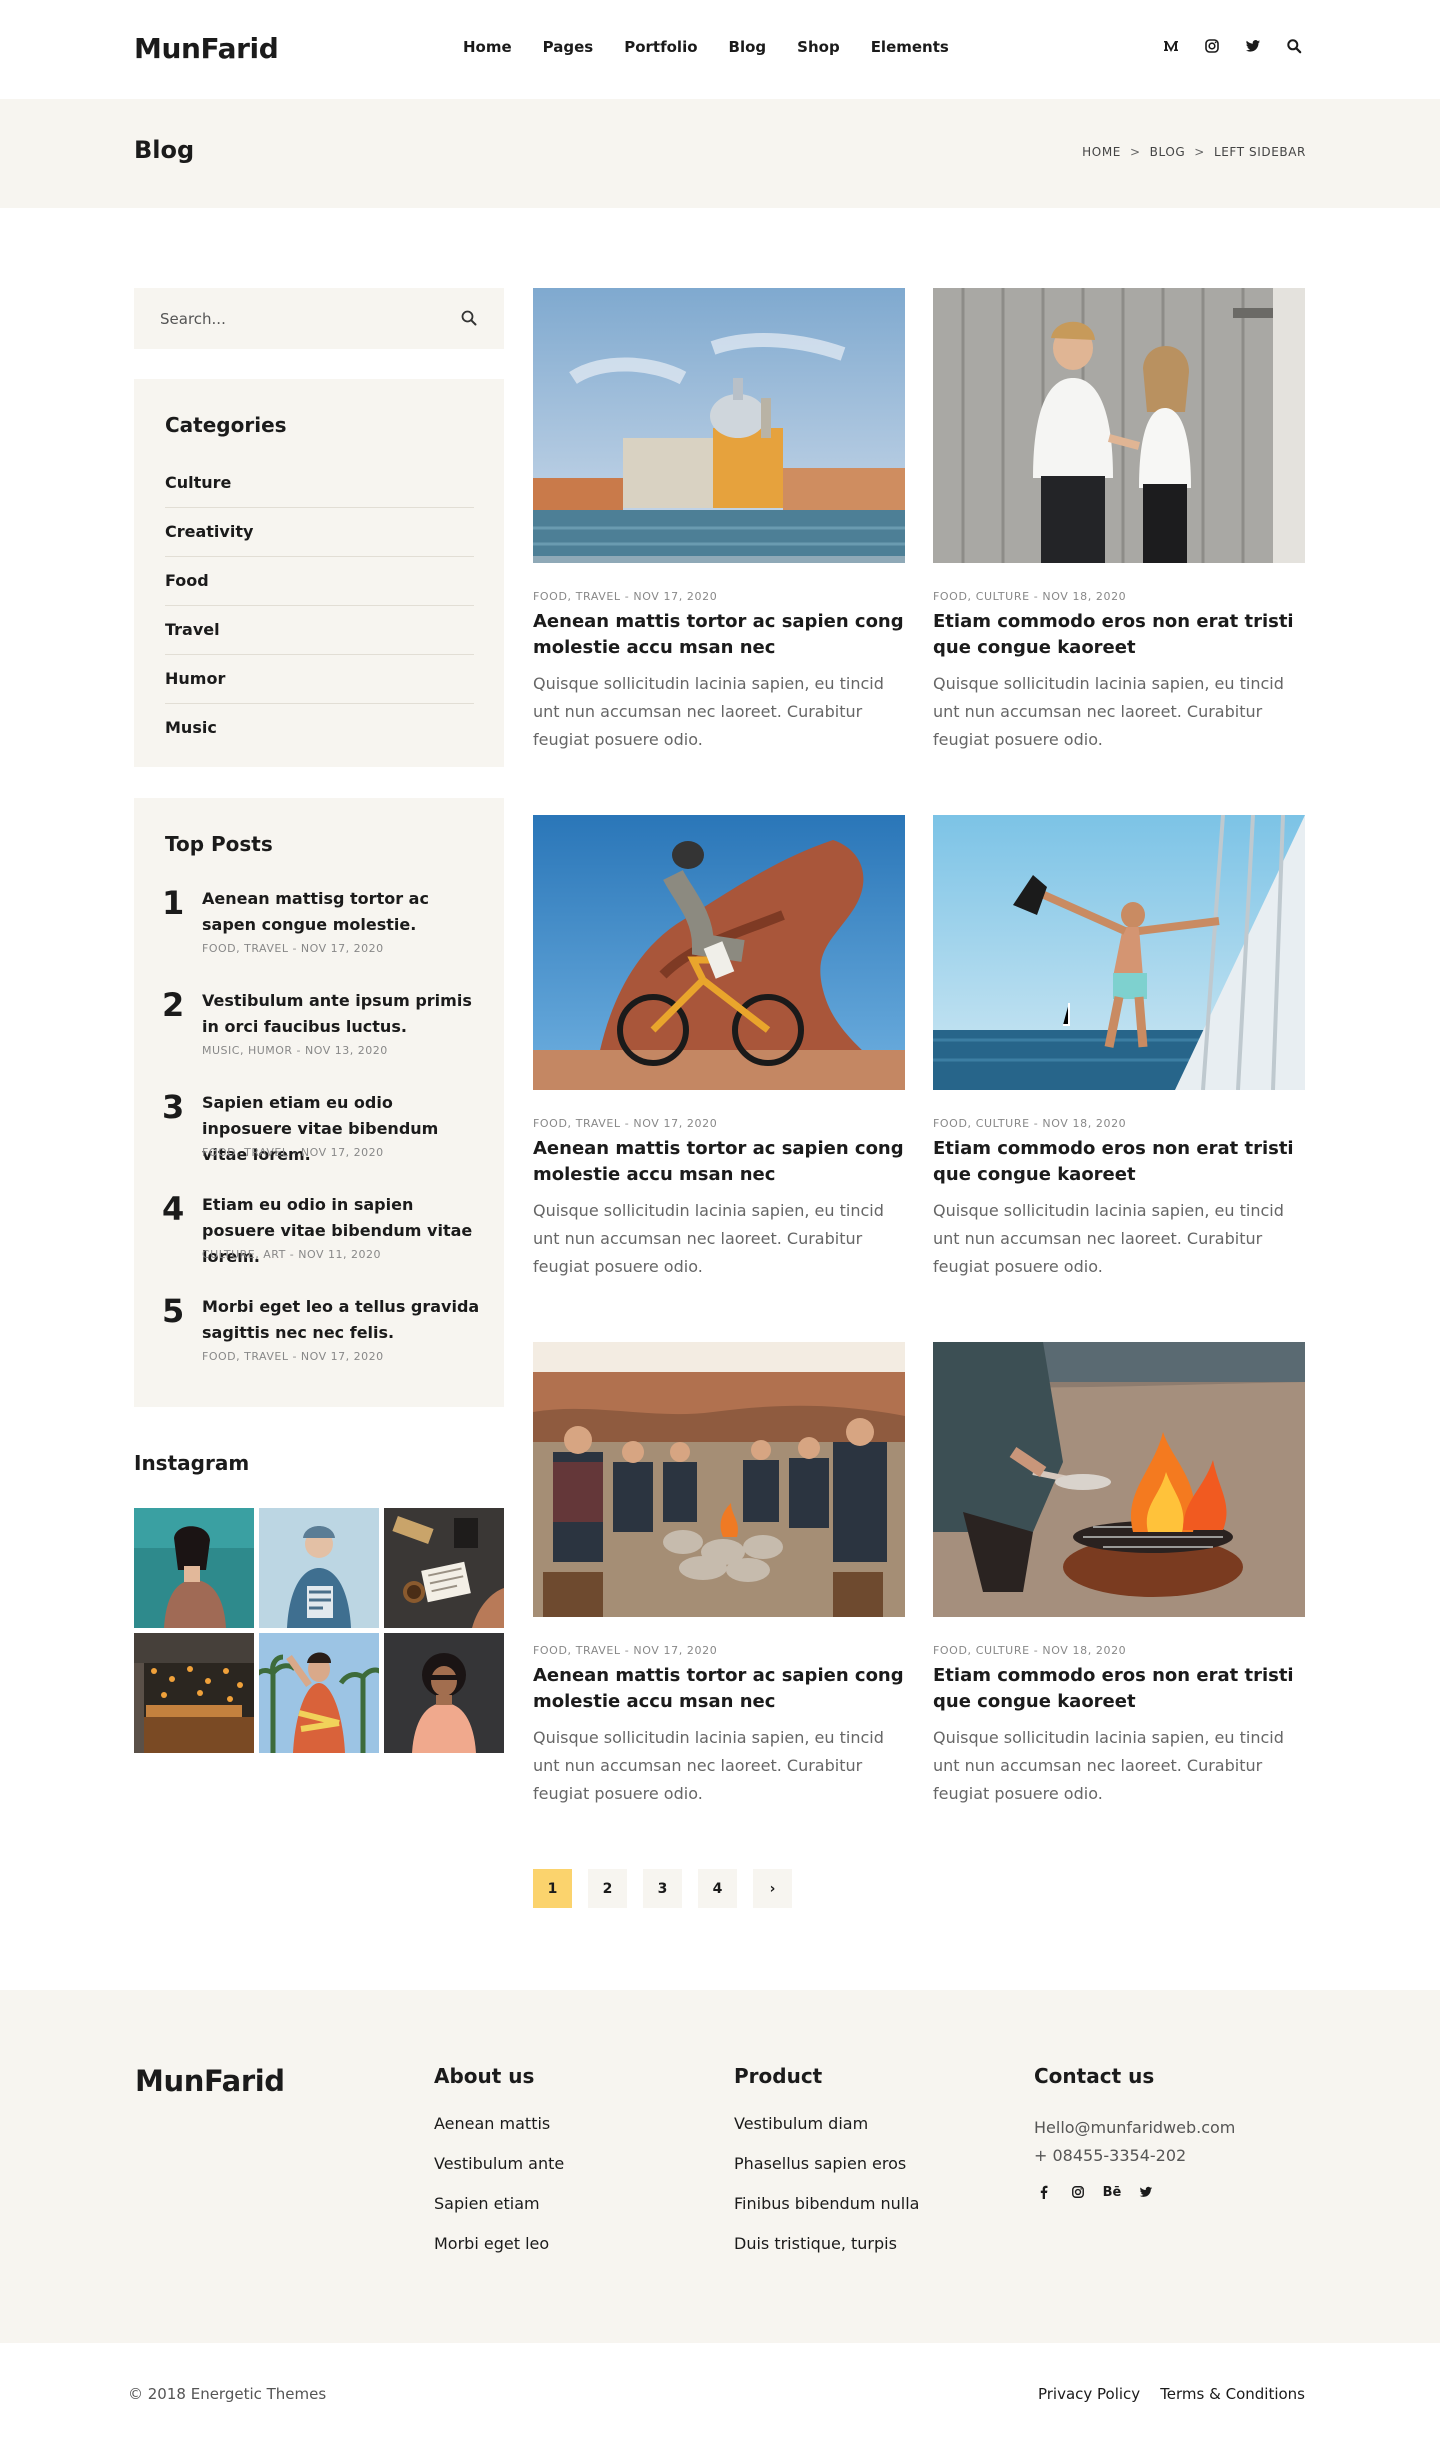 This screenshot has width=1440, height=2444. I want to click on footer-link: Finibus bibendum nulla, so click(826, 2204).